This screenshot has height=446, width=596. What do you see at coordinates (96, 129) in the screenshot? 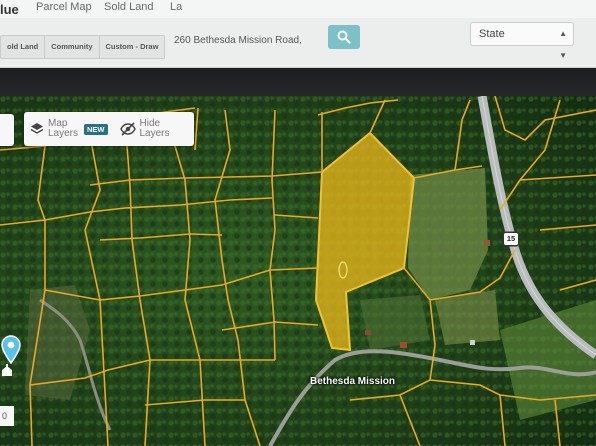
I see `new-badge: NEW` at bounding box center [96, 129].